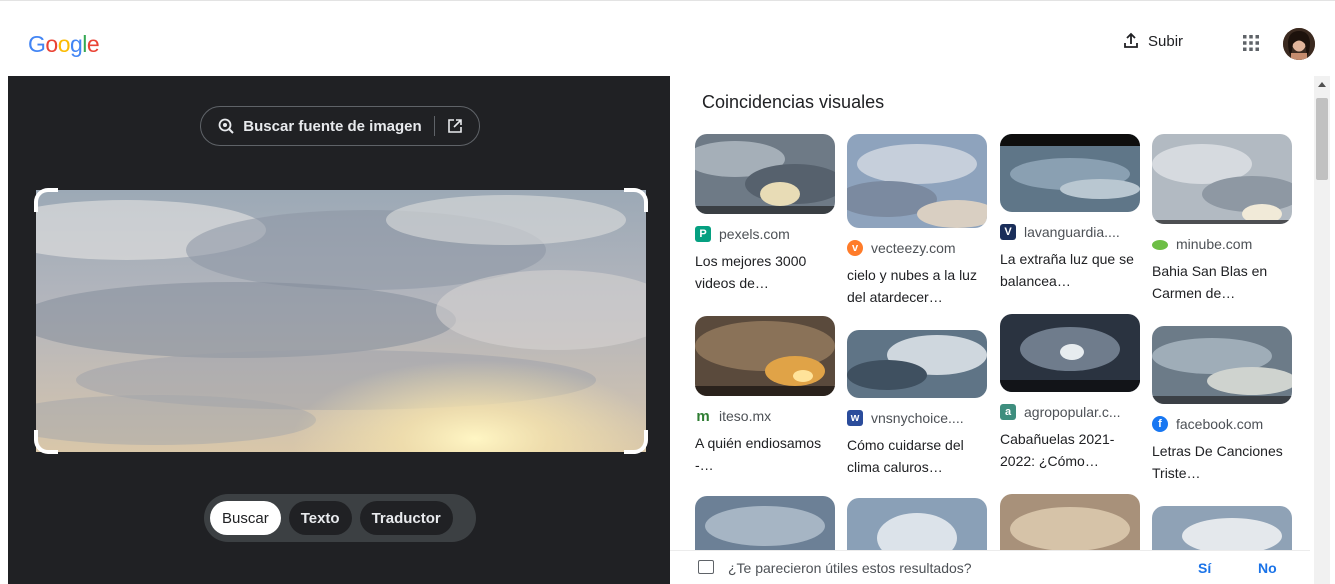  What do you see at coordinates (1166, 41) in the screenshot?
I see `upload-label: Subir` at bounding box center [1166, 41].